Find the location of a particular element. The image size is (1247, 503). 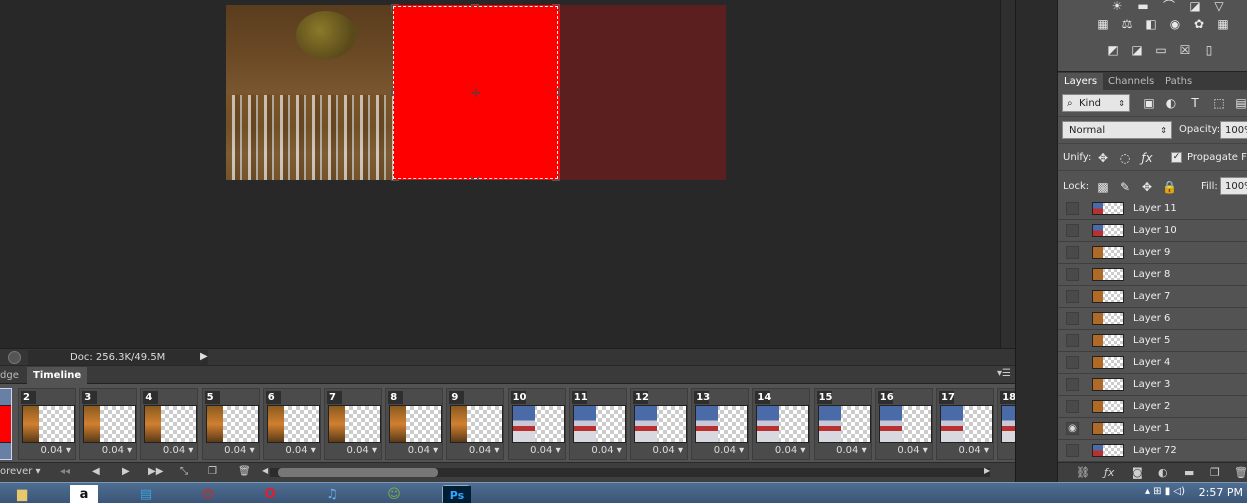

lock-transparency-icon: ▩ is located at coordinates (1103, 187).